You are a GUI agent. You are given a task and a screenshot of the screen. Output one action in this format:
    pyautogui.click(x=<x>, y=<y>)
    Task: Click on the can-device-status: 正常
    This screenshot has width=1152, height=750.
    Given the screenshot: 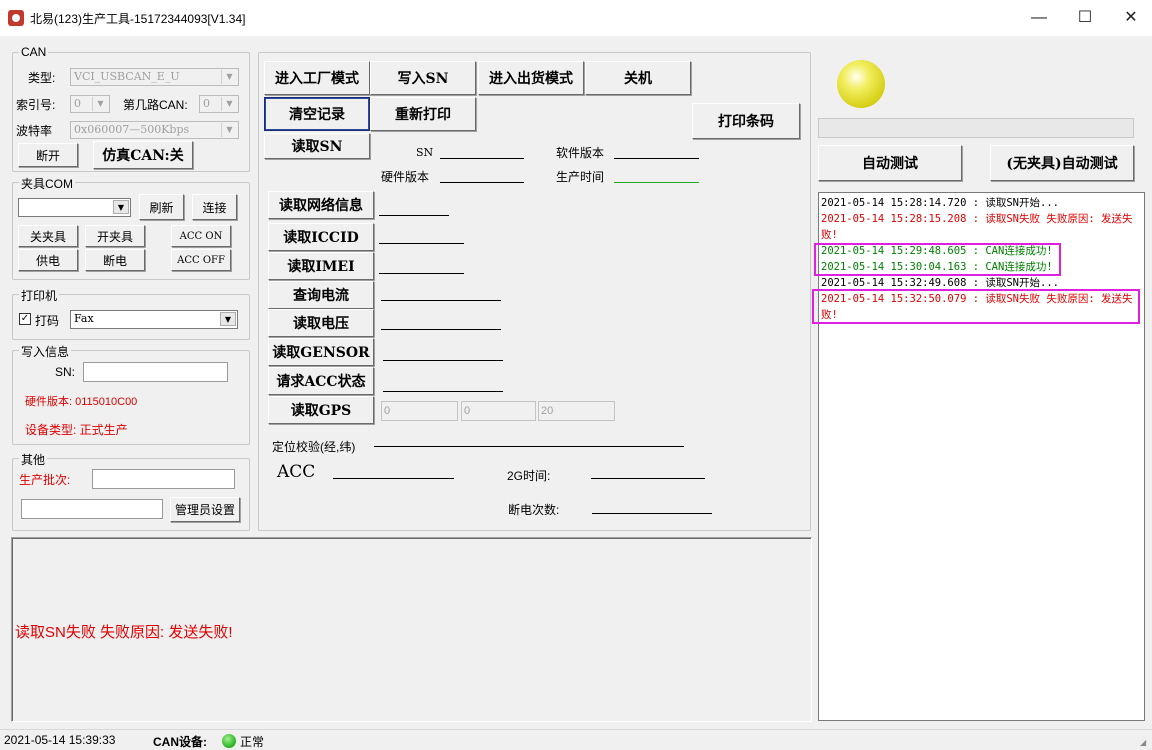 What is the action you would take?
    pyautogui.click(x=252, y=742)
    